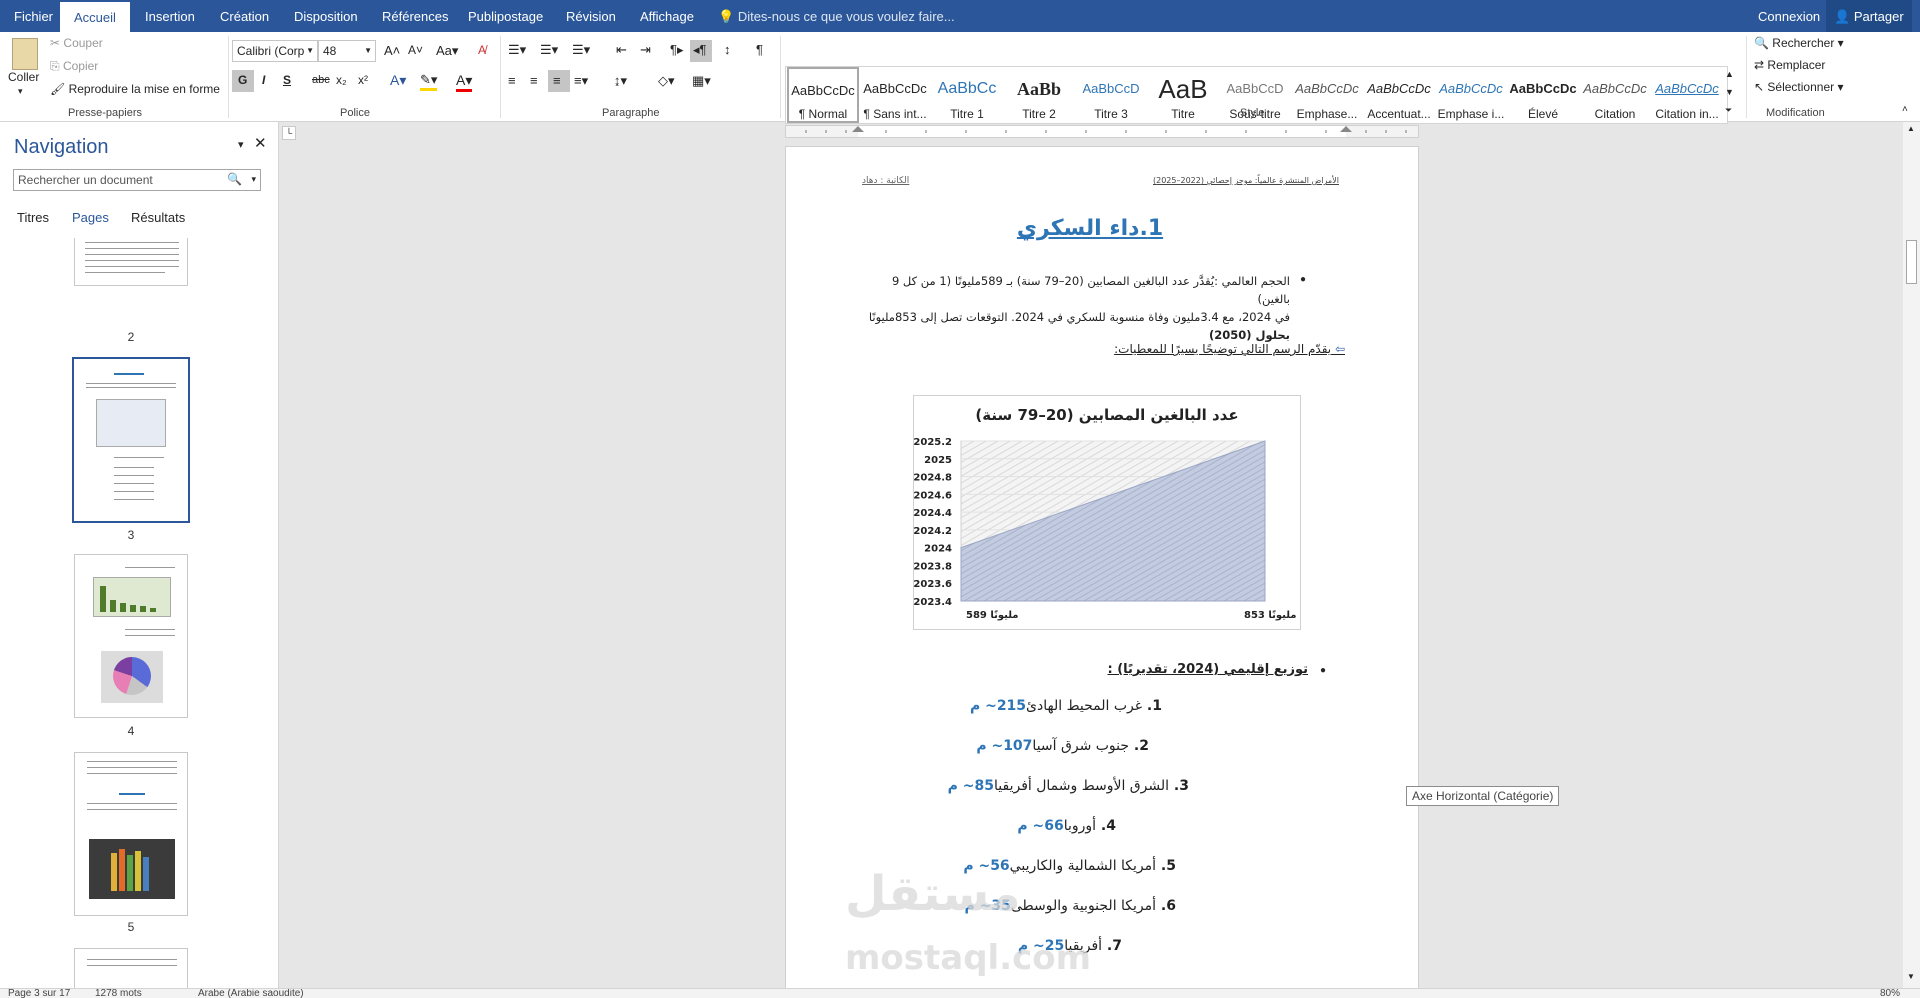 The height and width of the screenshot is (998, 1920). I want to click on find-button: 🔍 Rechercher ▾, so click(1799, 43).